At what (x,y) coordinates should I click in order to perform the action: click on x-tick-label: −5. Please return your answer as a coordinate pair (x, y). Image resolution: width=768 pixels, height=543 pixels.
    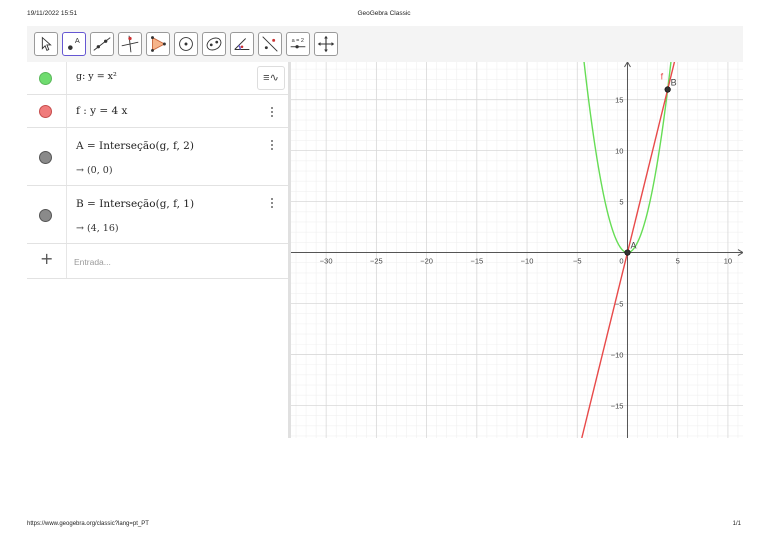
    Looking at the image, I should click on (577, 261).